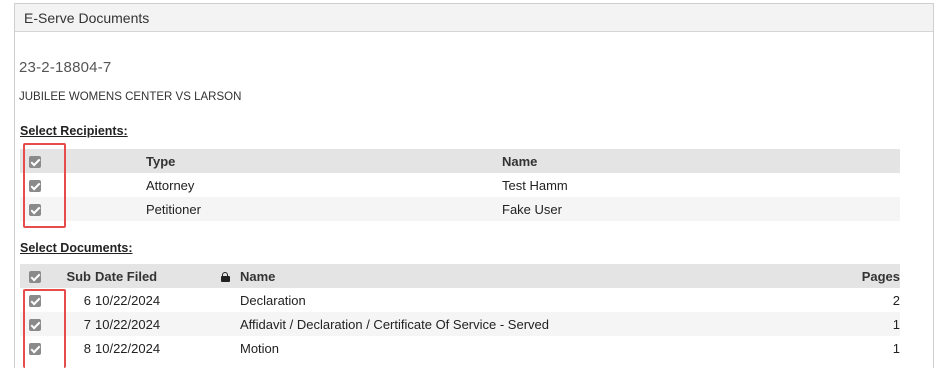  Describe the element at coordinates (70, 276) in the screenshot. I see `column-header-sub: Sub` at that location.